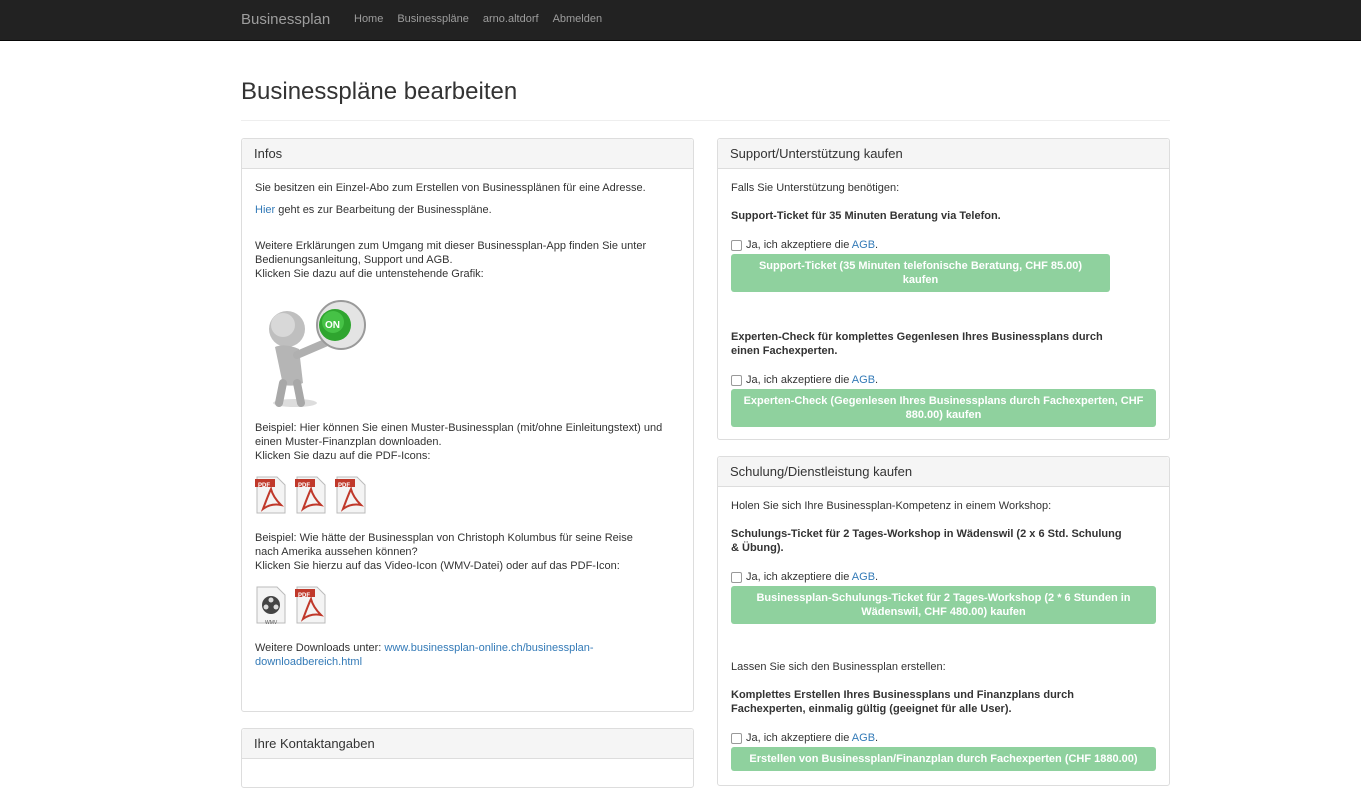 The width and height of the screenshot is (1361, 788). I want to click on hier-link: Hier, so click(265, 210).